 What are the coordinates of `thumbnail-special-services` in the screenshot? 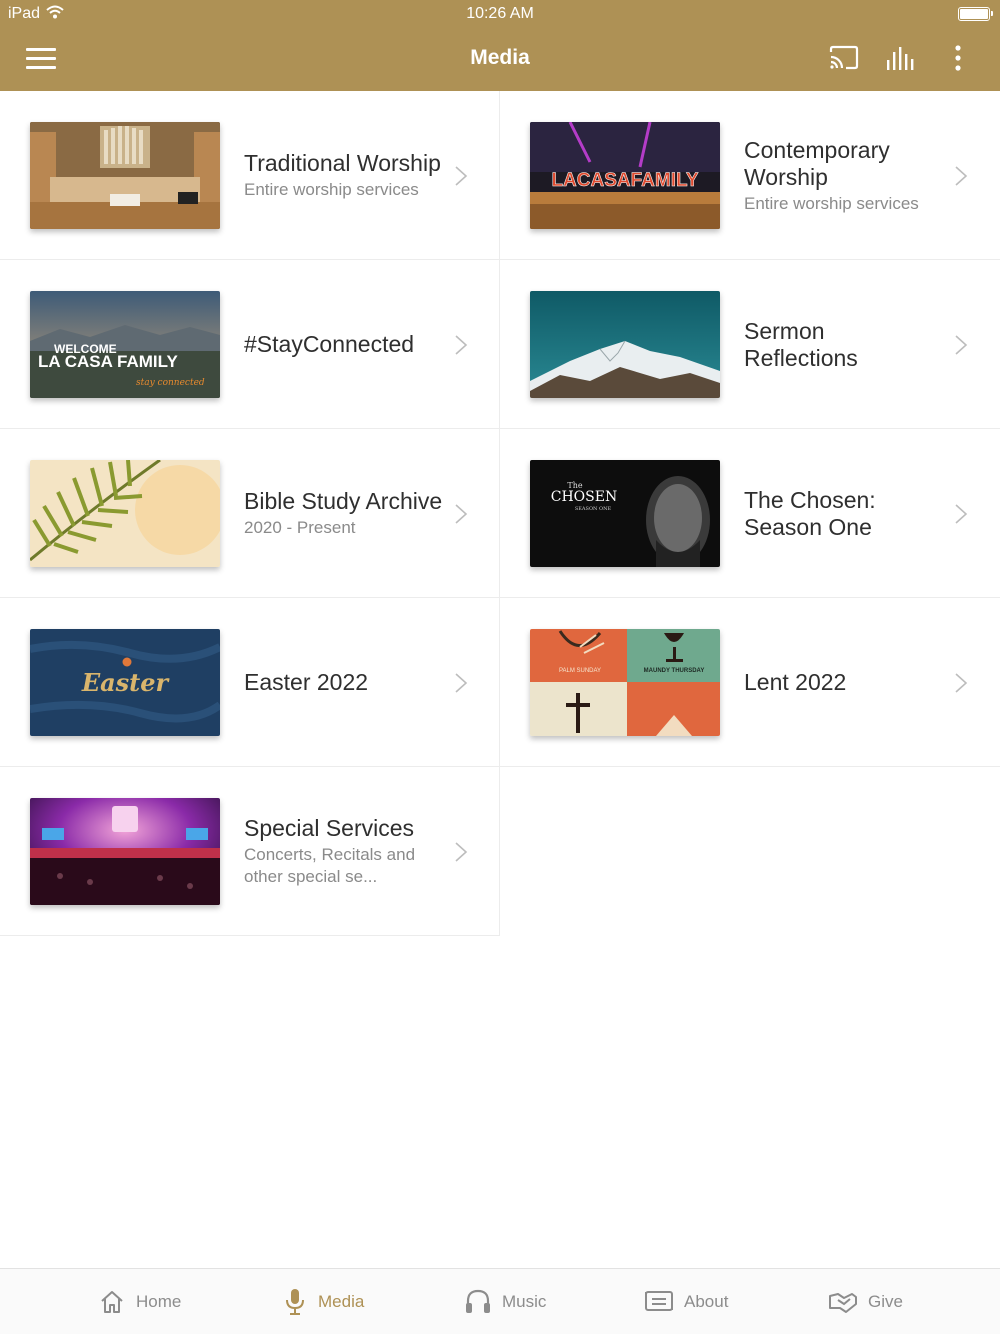 It's located at (125, 851).